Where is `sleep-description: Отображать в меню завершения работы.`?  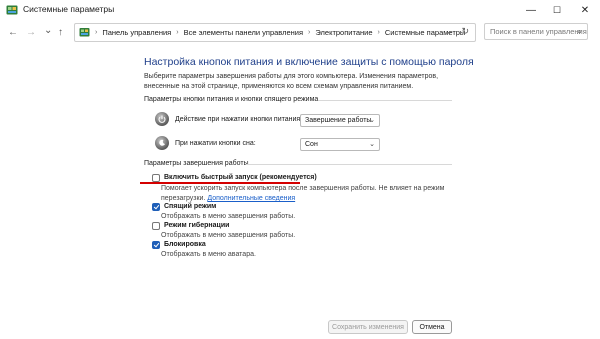 sleep-description: Отображать в меню завершения работы. is located at coordinates (228, 216).